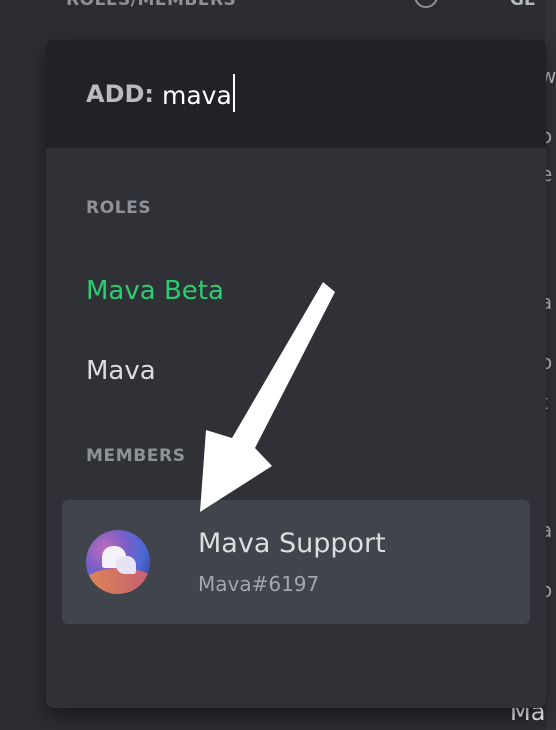 The image size is (556, 730). I want to click on annotation-arrow-icon, so click(267, 397).